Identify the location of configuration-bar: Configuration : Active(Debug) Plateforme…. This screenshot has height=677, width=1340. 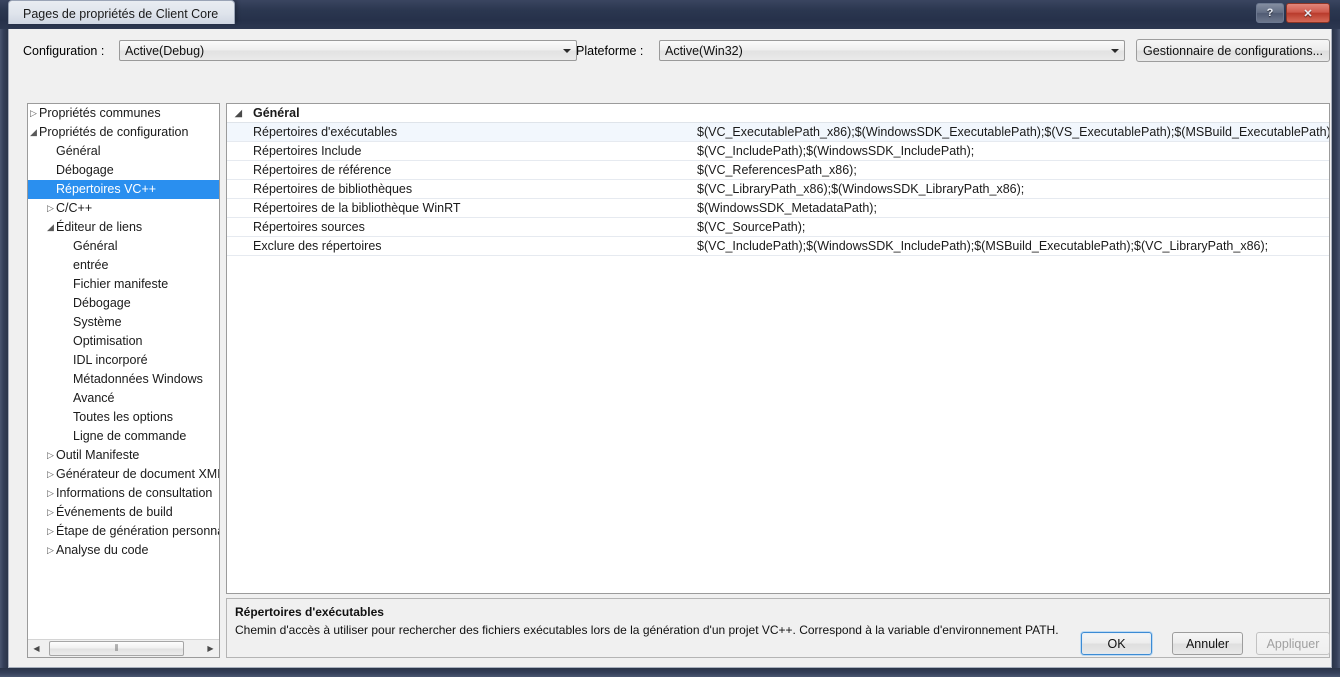
(671, 49).